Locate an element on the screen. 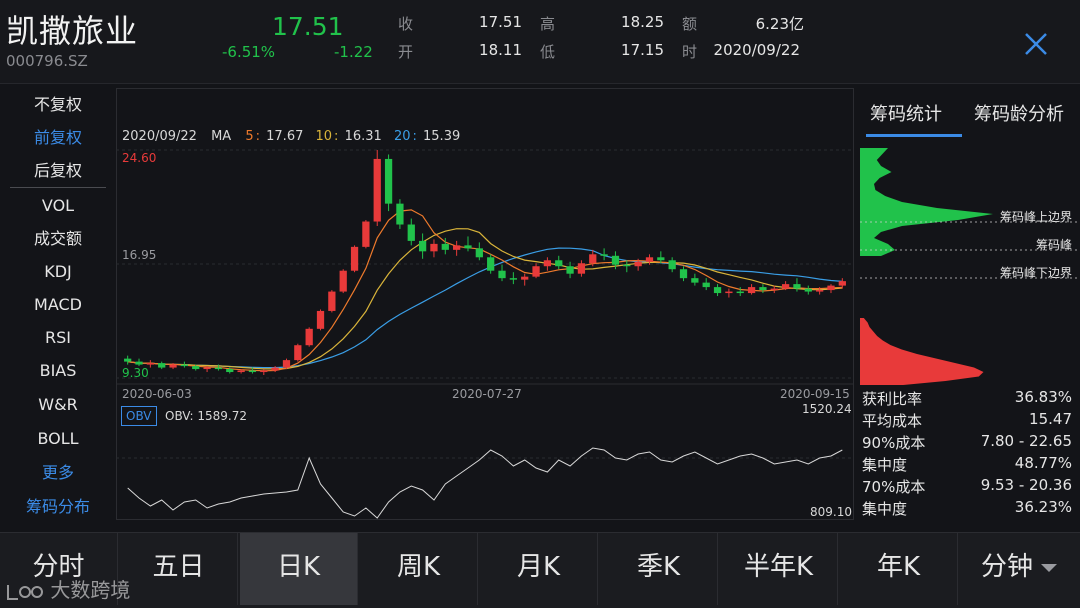  close-label: 收 is located at coordinates (406, 24).